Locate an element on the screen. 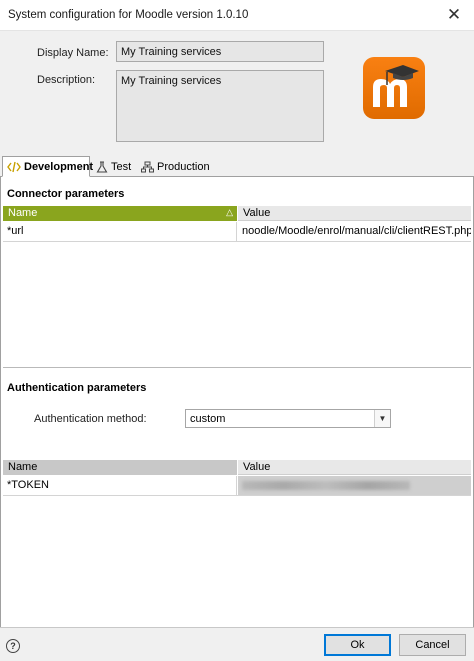  redacted-token-value is located at coordinates (326, 485).